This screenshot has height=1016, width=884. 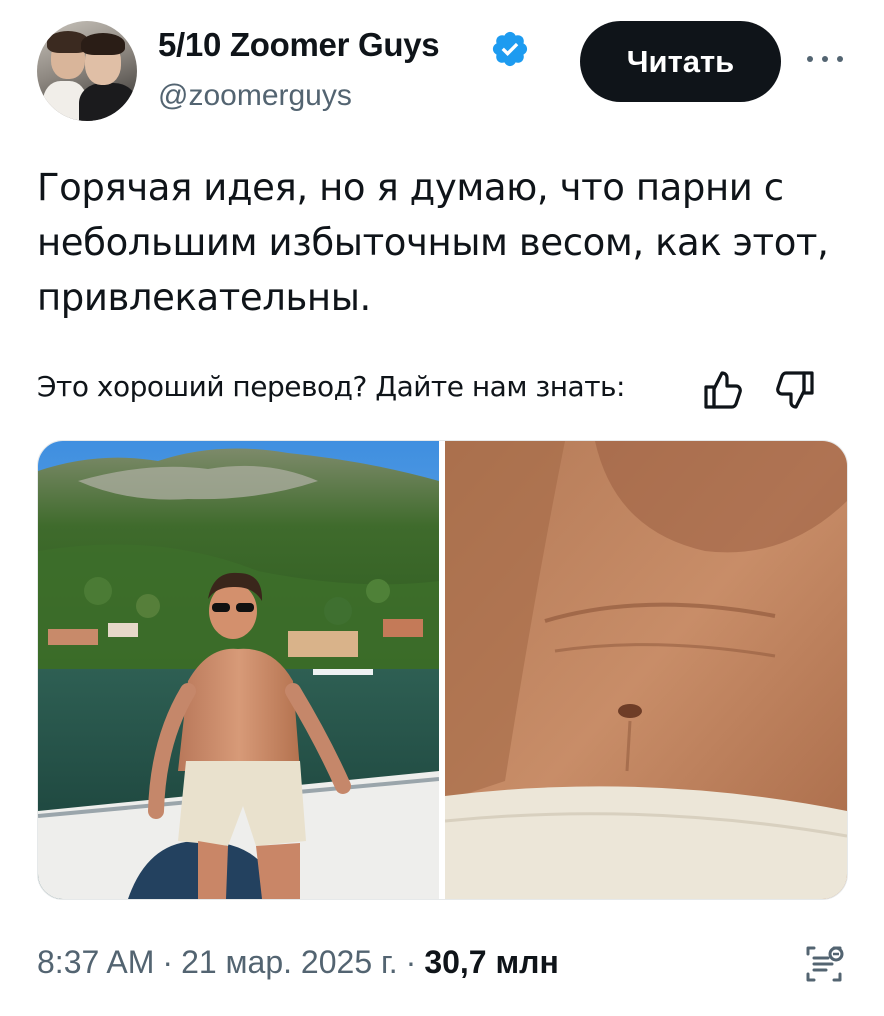 I want to click on tweet-time: 8:37 AM, so click(x=95, y=962).